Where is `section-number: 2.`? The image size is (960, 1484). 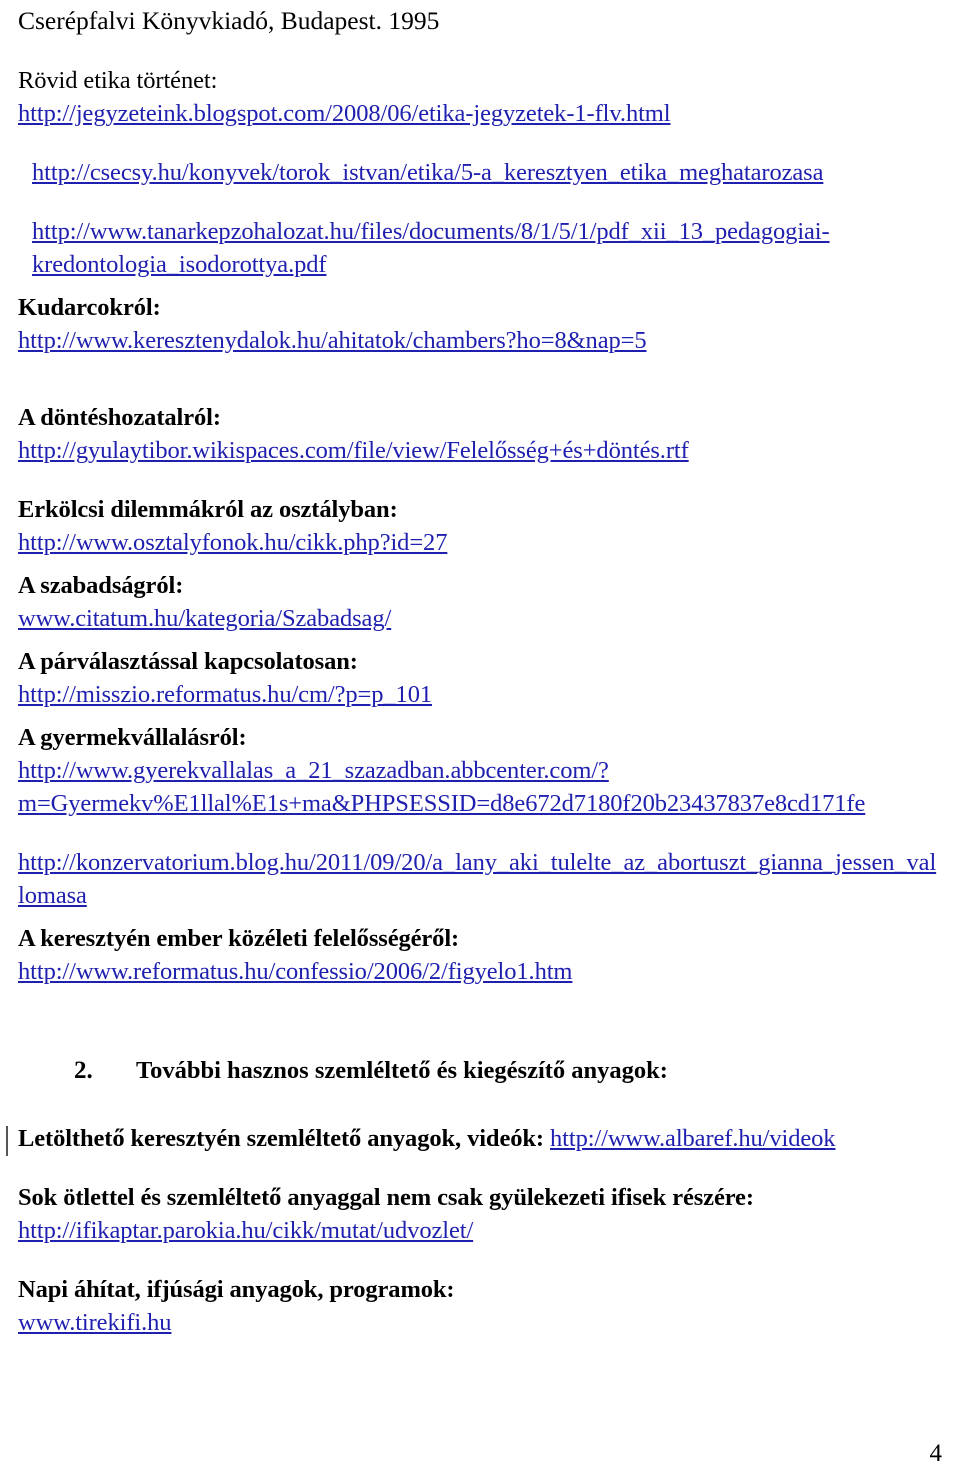
section-number: 2. is located at coordinates (83, 1070).